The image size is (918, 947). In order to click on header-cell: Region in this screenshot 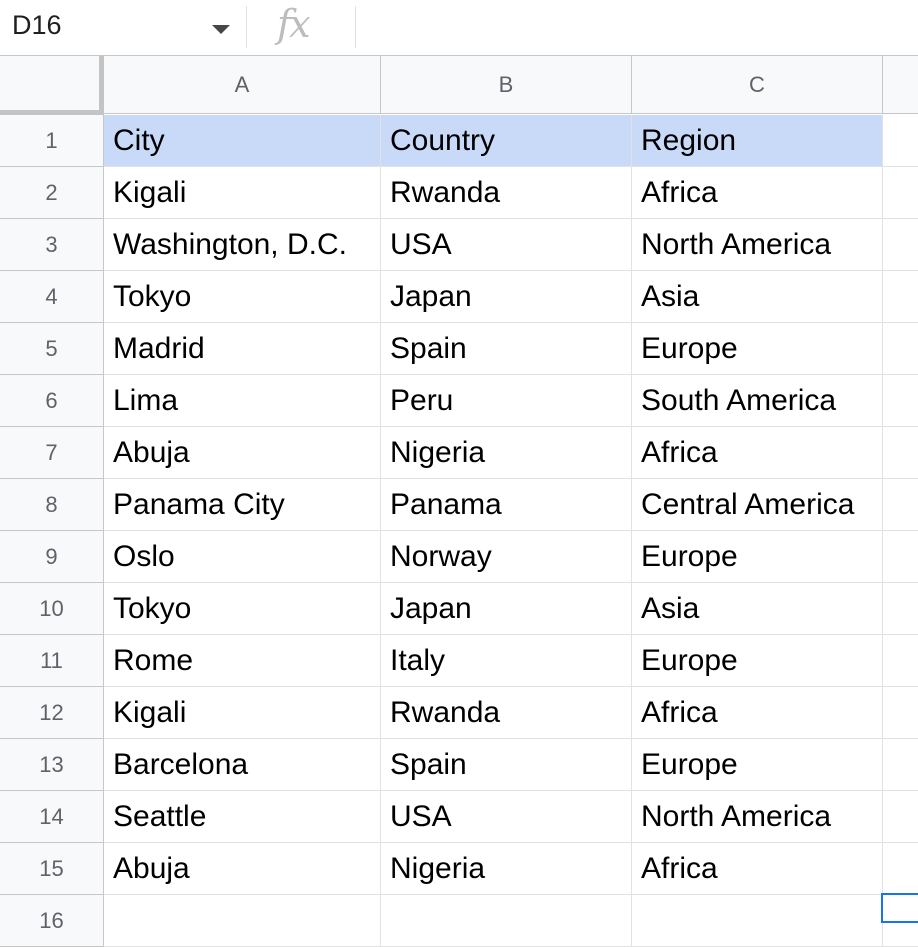, I will do `click(757, 141)`.